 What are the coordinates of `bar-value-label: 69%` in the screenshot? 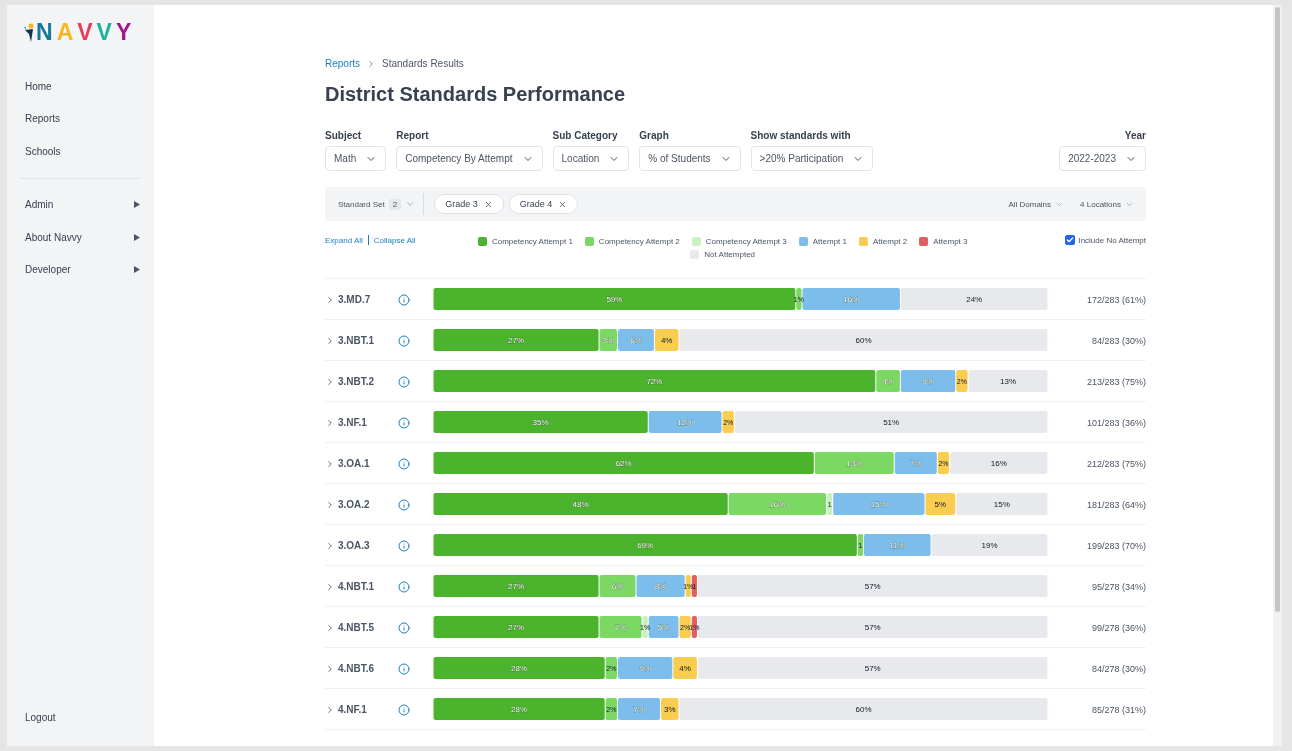 It's located at (645, 545).